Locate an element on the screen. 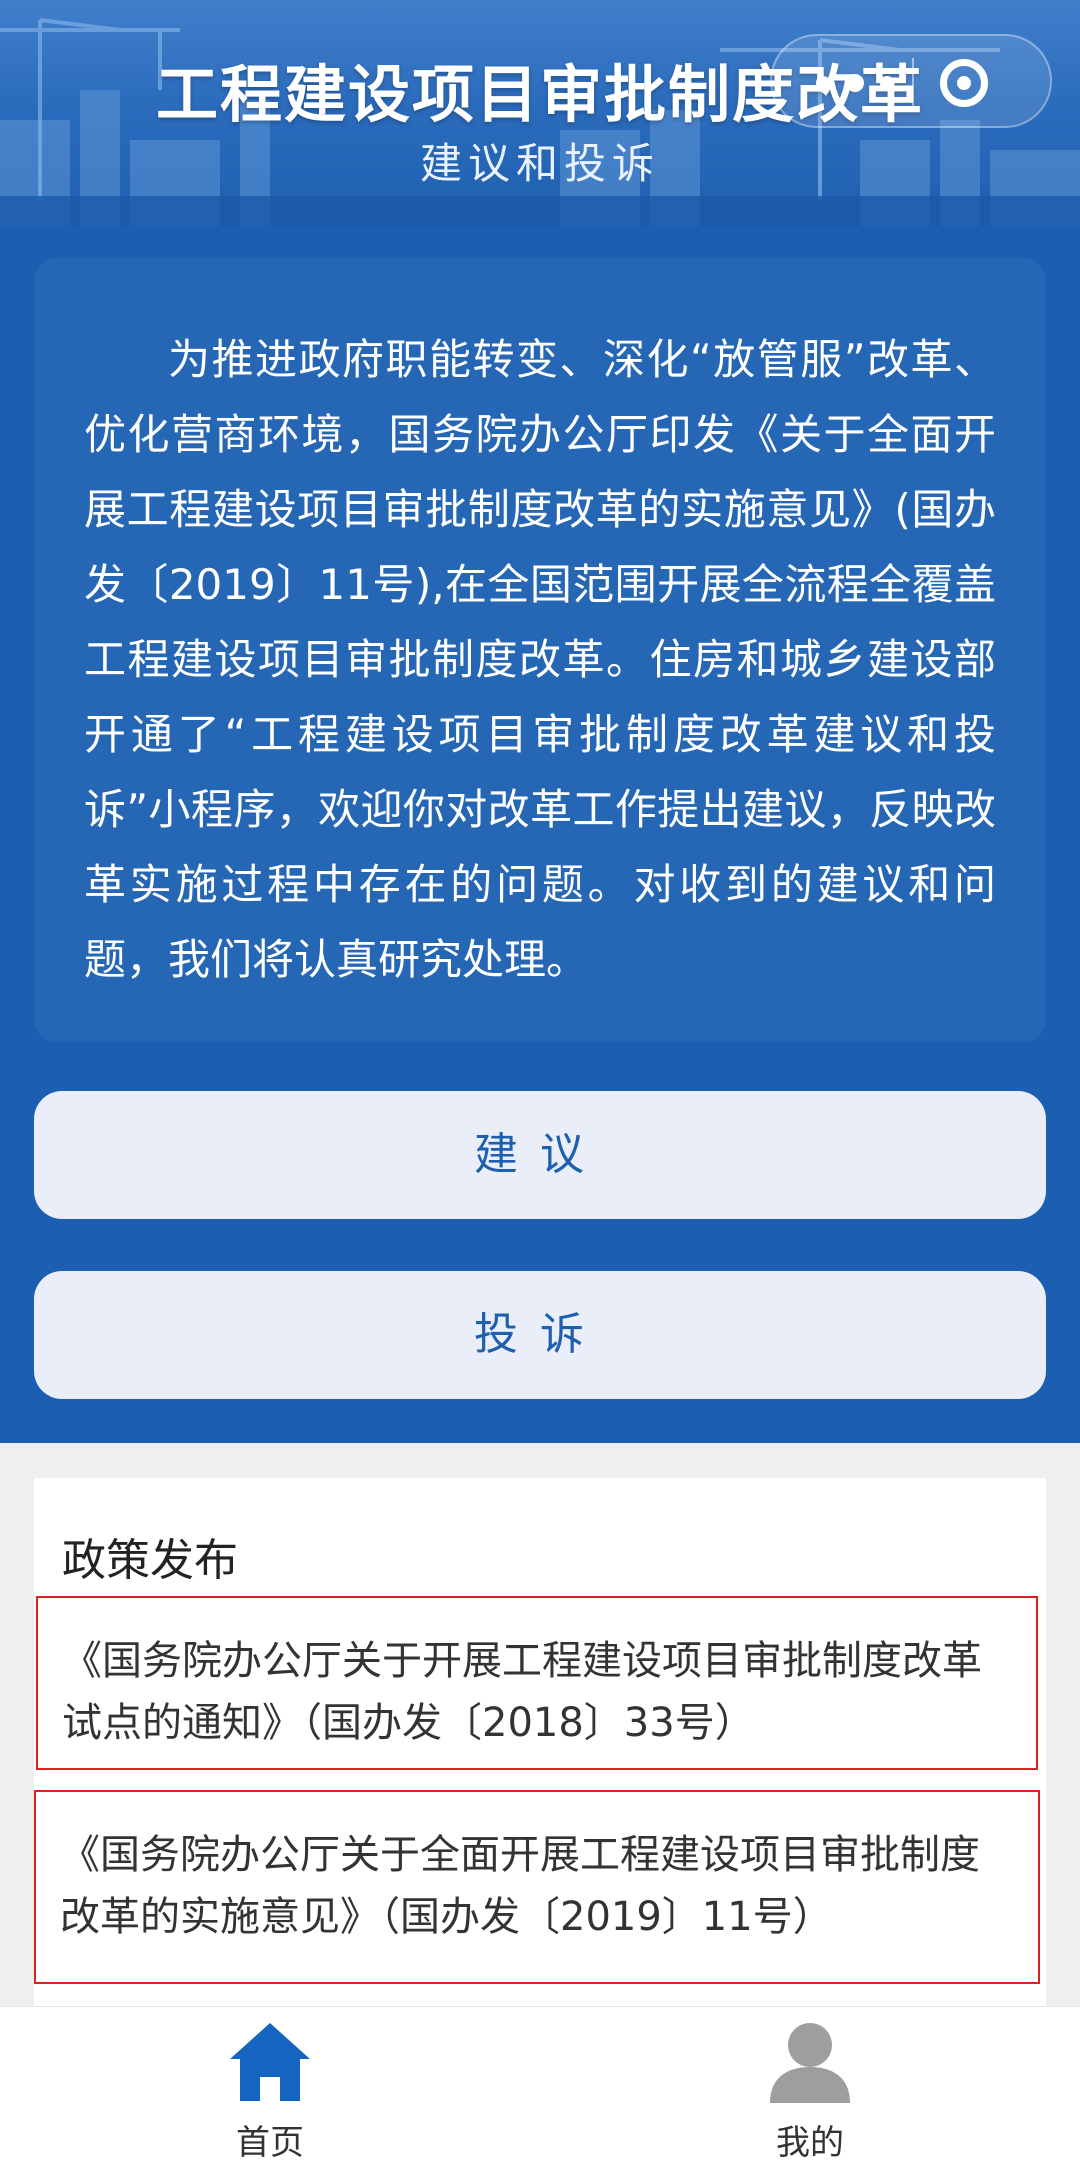 Image resolution: width=1080 pixels, height=2167 pixels. tab-home-label: 首页 is located at coordinates (270, 2143).